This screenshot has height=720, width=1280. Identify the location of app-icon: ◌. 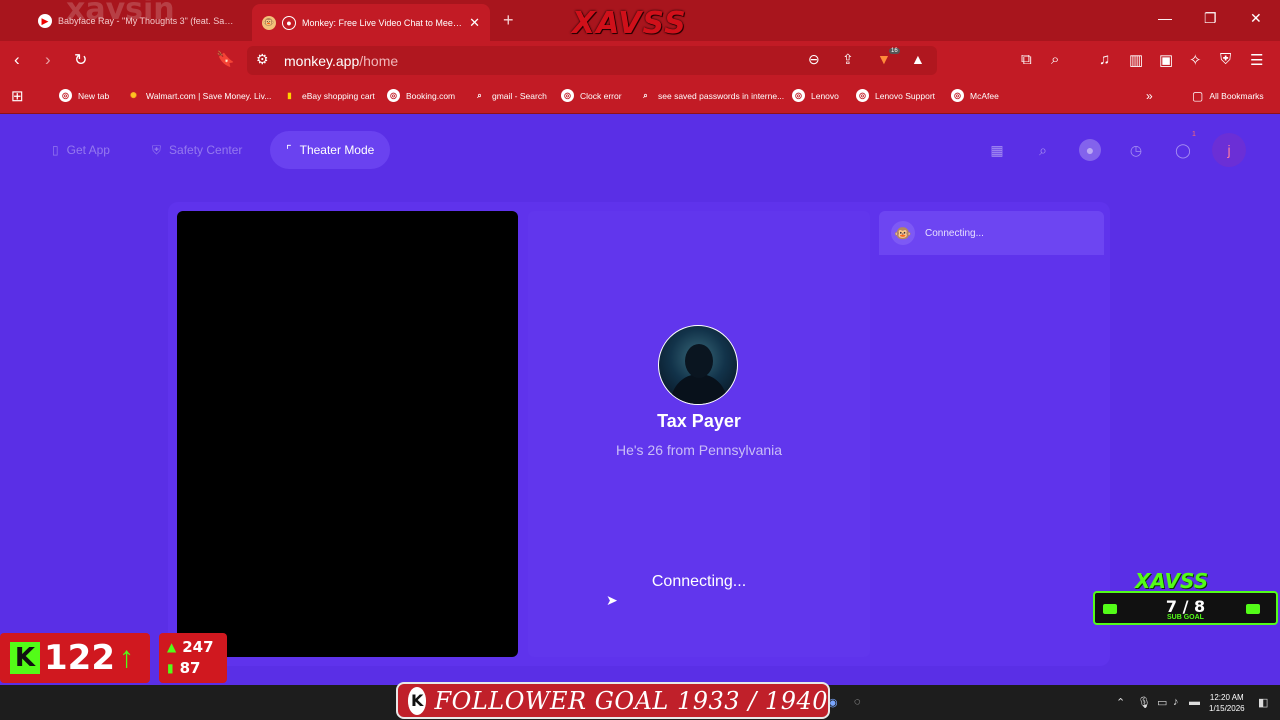
(857, 702).